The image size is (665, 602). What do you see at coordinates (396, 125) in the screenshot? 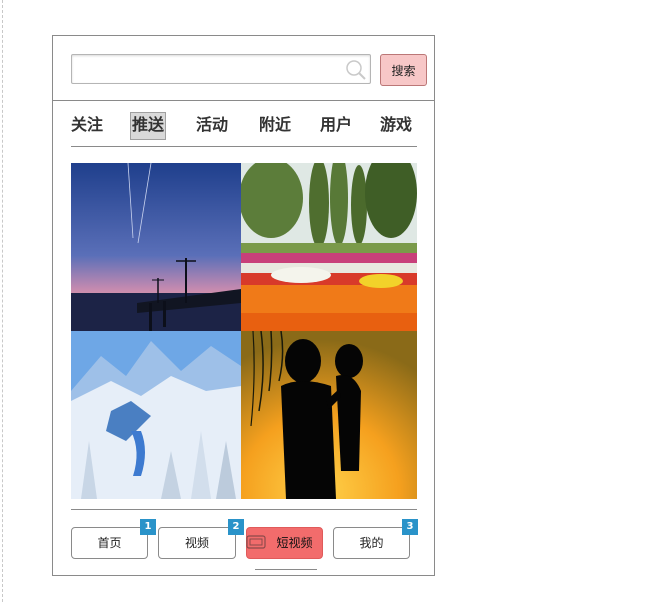
I see `tab-games: 游戏` at bounding box center [396, 125].